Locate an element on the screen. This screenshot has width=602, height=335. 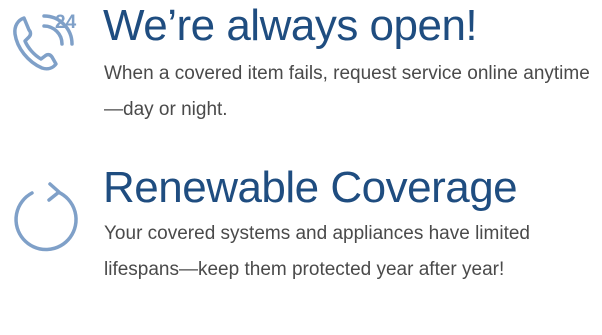
feature-title: Renewable Coverage is located at coordinates (310, 187).